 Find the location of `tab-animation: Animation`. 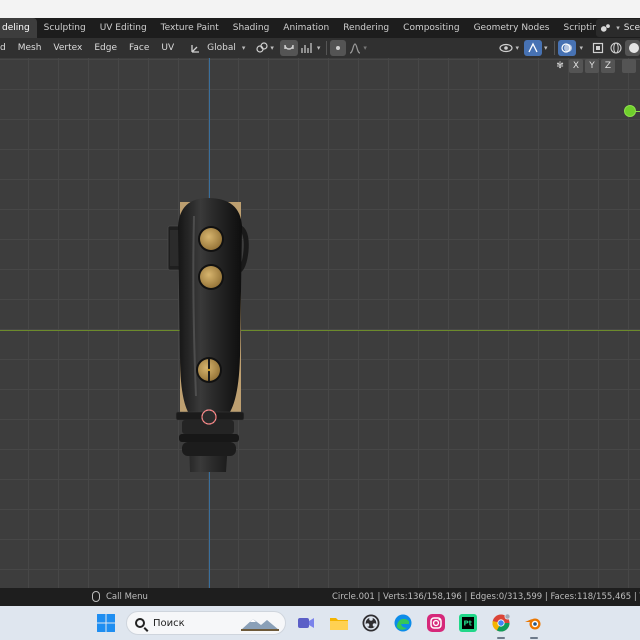

tab-animation: Animation is located at coordinates (306, 28).